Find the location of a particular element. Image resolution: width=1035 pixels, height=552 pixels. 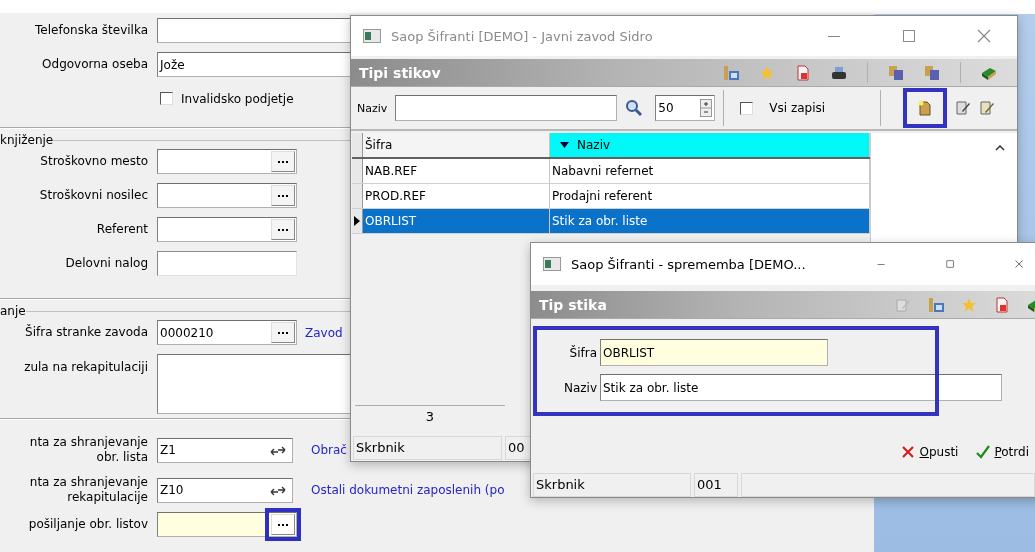

field-label: pošiljanje obr. listov is located at coordinates (88, 524).